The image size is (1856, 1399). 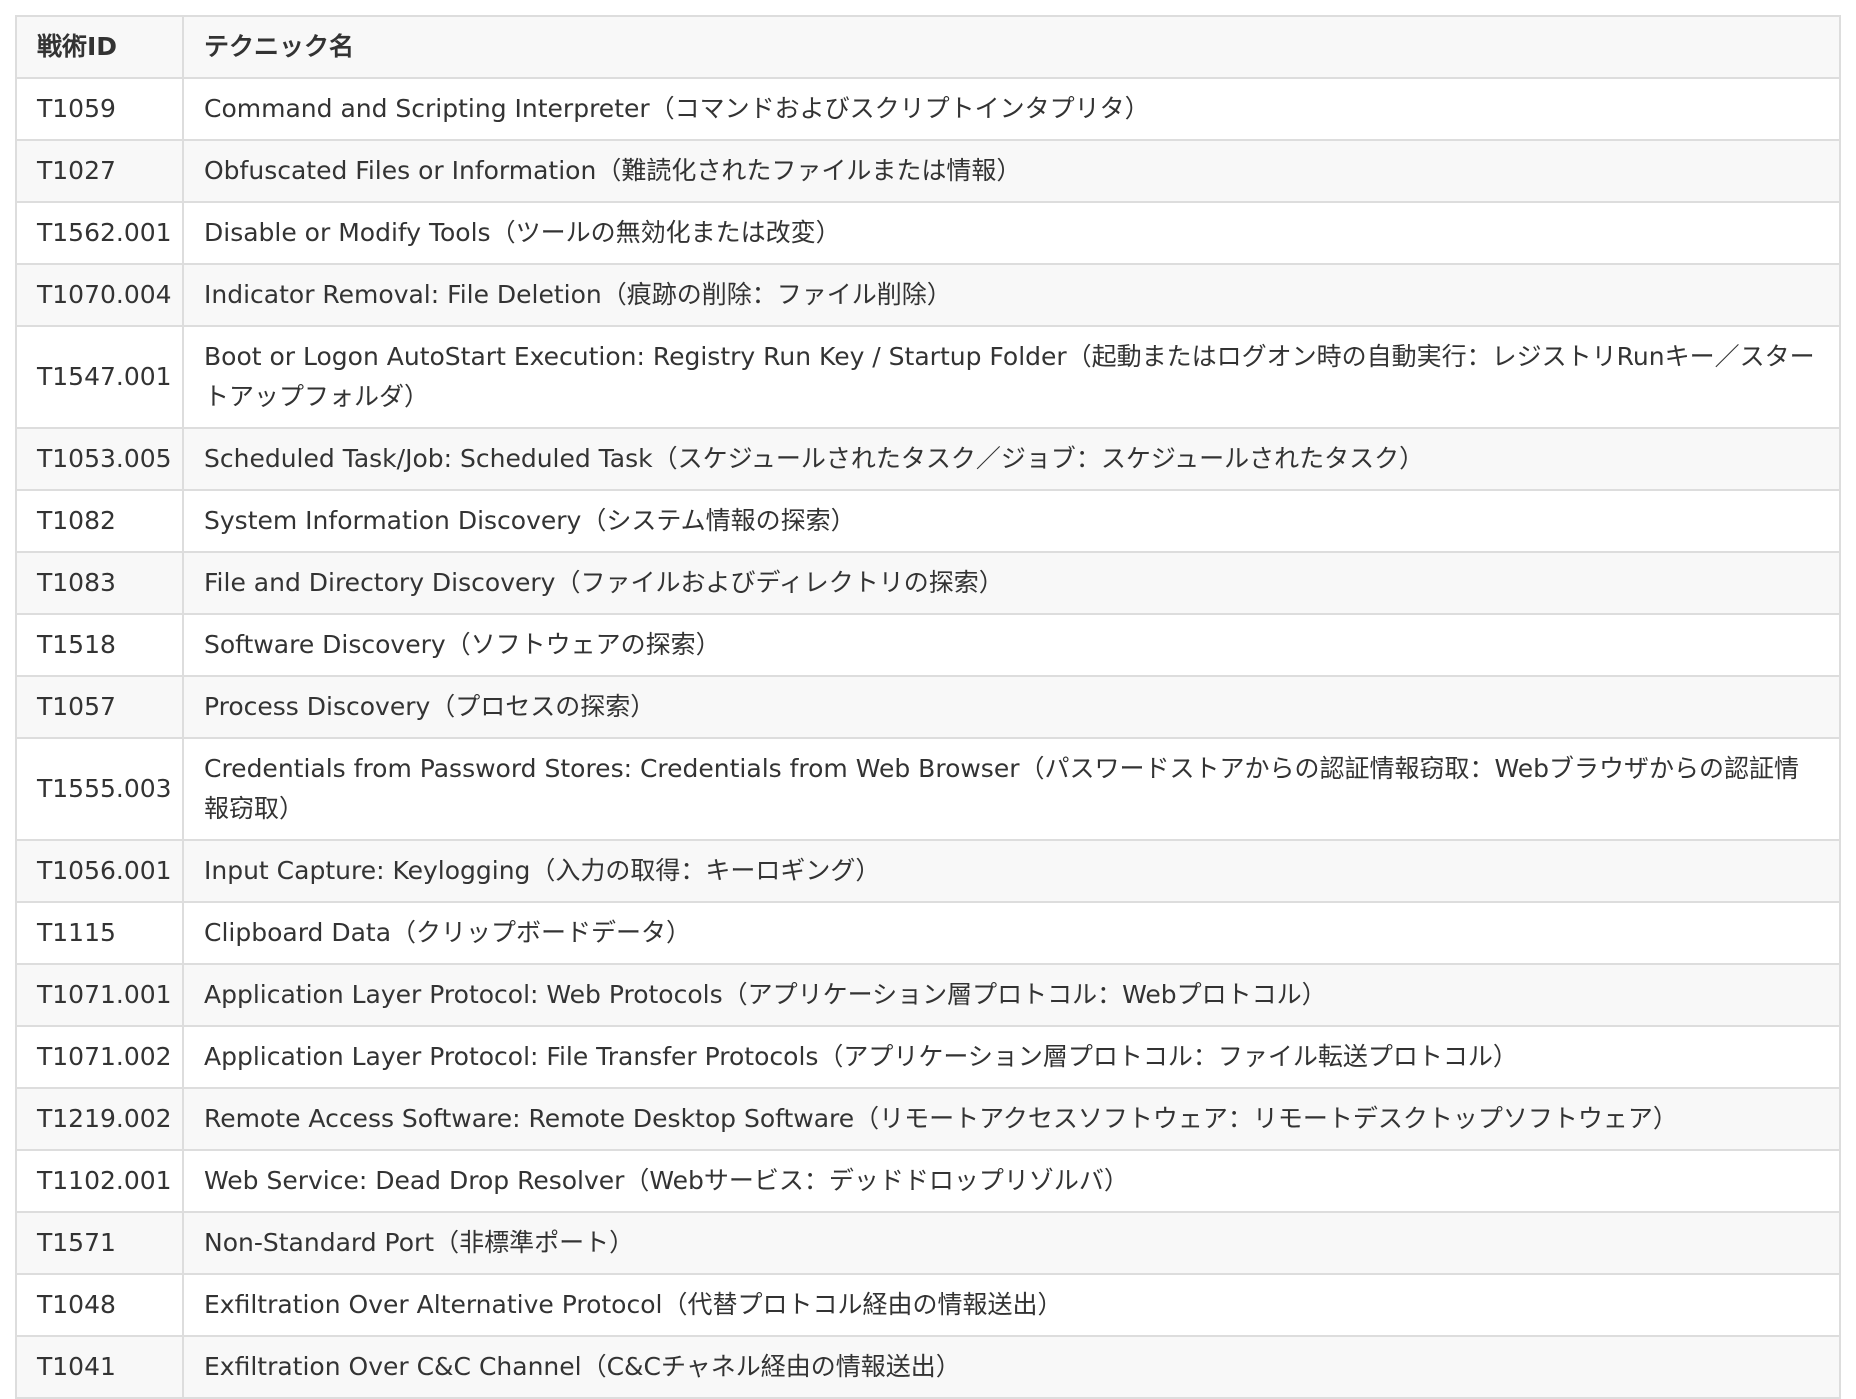 What do you see at coordinates (1011, 1243) in the screenshot?
I see `technique-name-cell: Non-Standard Port（非標準ポート）` at bounding box center [1011, 1243].